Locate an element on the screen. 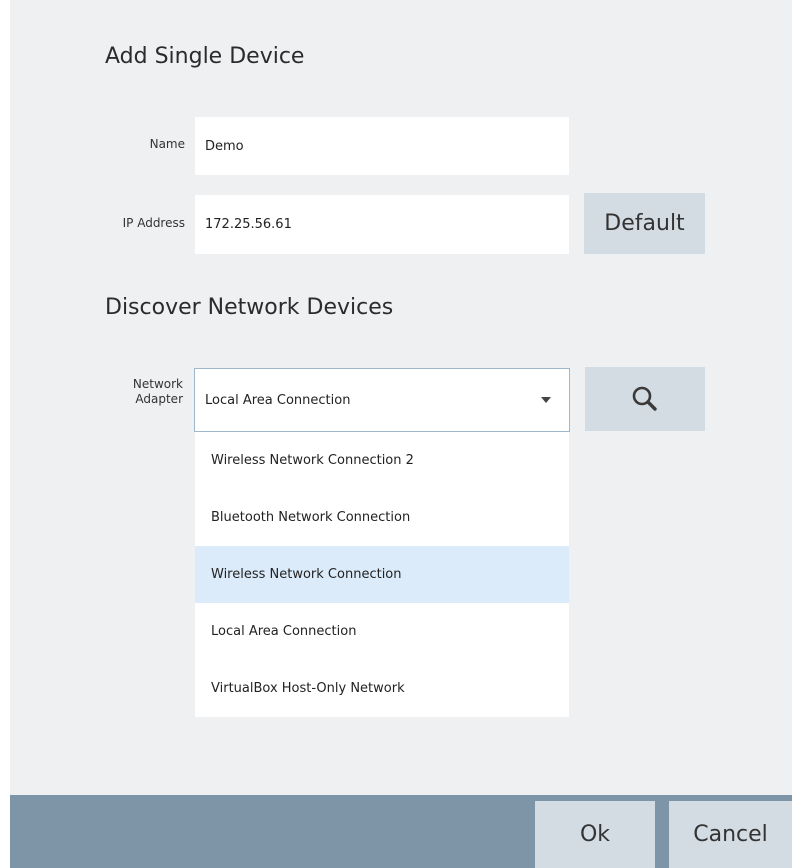 The height and width of the screenshot is (868, 792). network-adapter-label-line2: Adapter is located at coordinates (159, 399).